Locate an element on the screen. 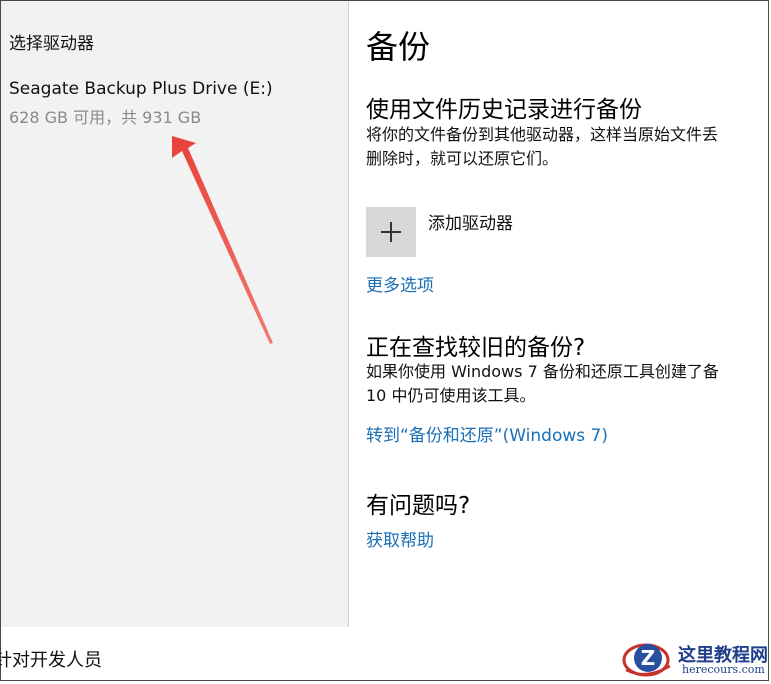 The height and width of the screenshot is (684, 771). backup-restore-win7-link: 转到“备份和还原”(Windows 7) is located at coordinates (487, 433).